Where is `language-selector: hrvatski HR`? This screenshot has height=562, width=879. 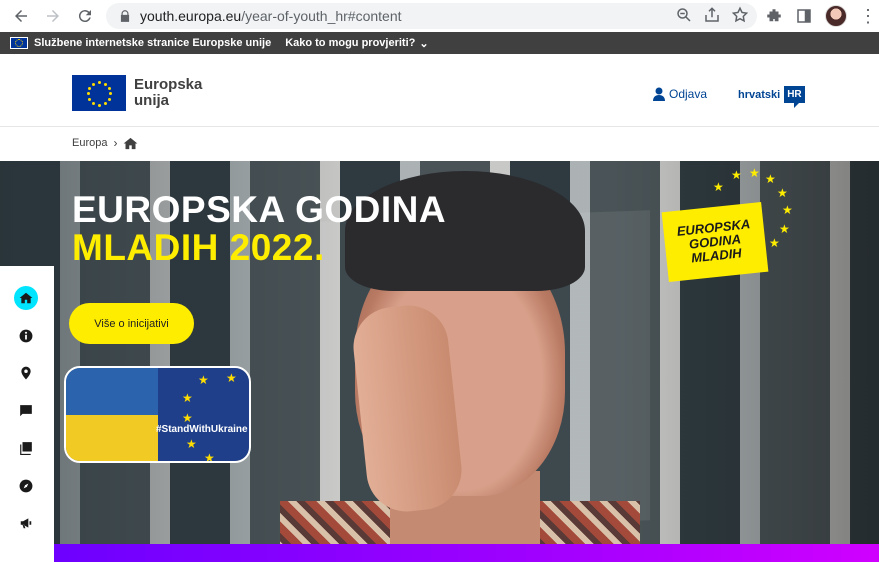 language-selector: hrvatski HR is located at coordinates (771, 97).